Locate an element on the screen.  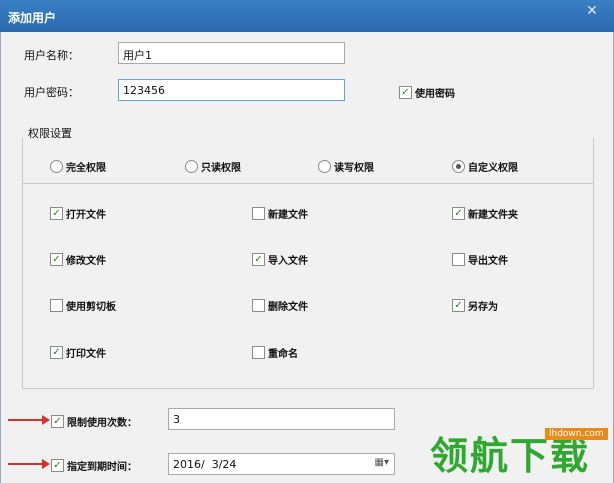
limit-count-checkbox: ✓ 限制使用次数： is located at coordinates (94, 421).